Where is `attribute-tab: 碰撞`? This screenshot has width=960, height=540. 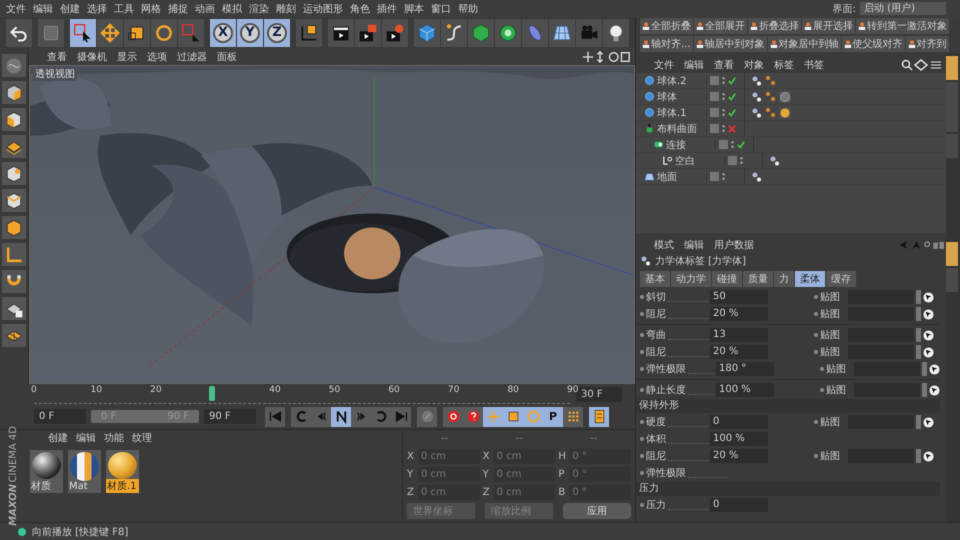 attribute-tab: 碰撞 is located at coordinates (727, 279).